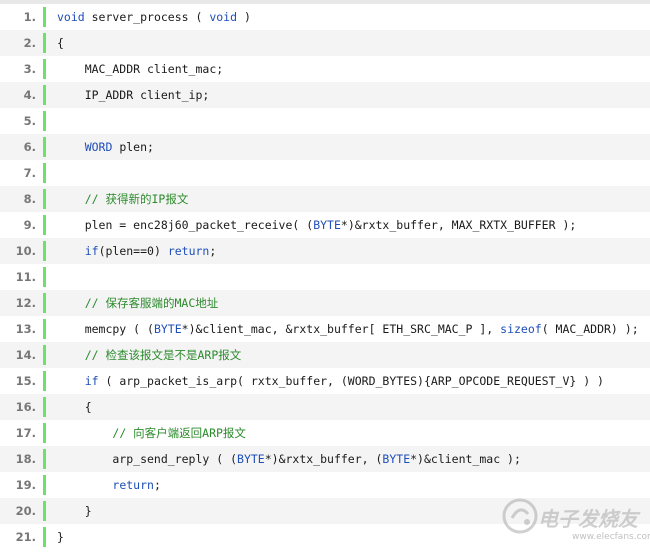 This screenshot has height=552, width=650. I want to click on code-token: *)&rxtx_buffer, (, so click(323, 459).